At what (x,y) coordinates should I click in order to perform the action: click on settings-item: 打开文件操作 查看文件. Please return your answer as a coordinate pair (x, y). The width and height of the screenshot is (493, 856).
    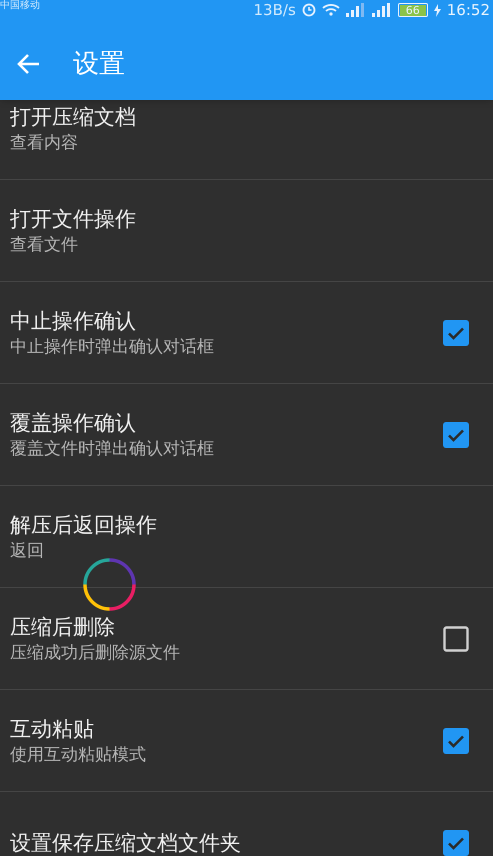
    Looking at the image, I should click on (246, 231).